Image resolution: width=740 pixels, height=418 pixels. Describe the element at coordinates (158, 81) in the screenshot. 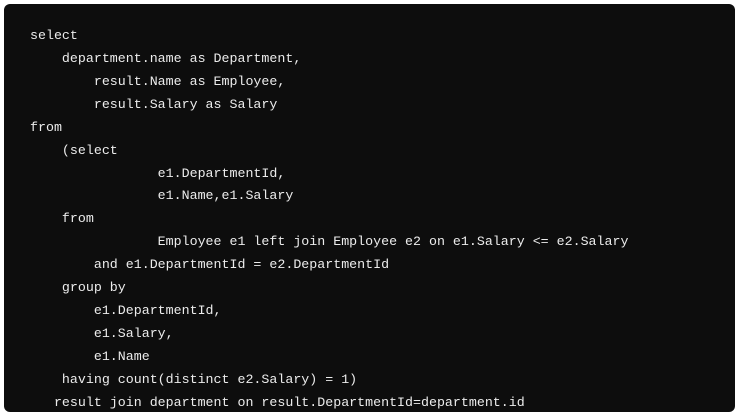

I see `code-line: result.Name as Employee,` at that location.